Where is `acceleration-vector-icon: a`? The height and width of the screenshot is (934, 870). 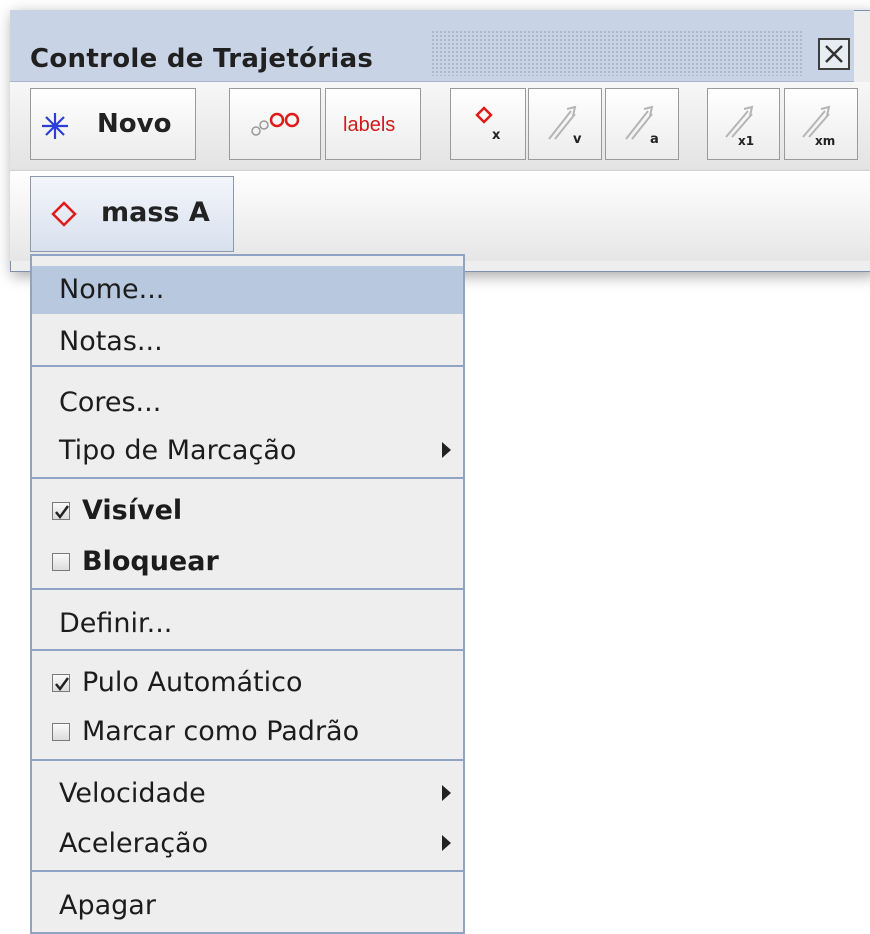 acceleration-vector-icon: a is located at coordinates (642, 126).